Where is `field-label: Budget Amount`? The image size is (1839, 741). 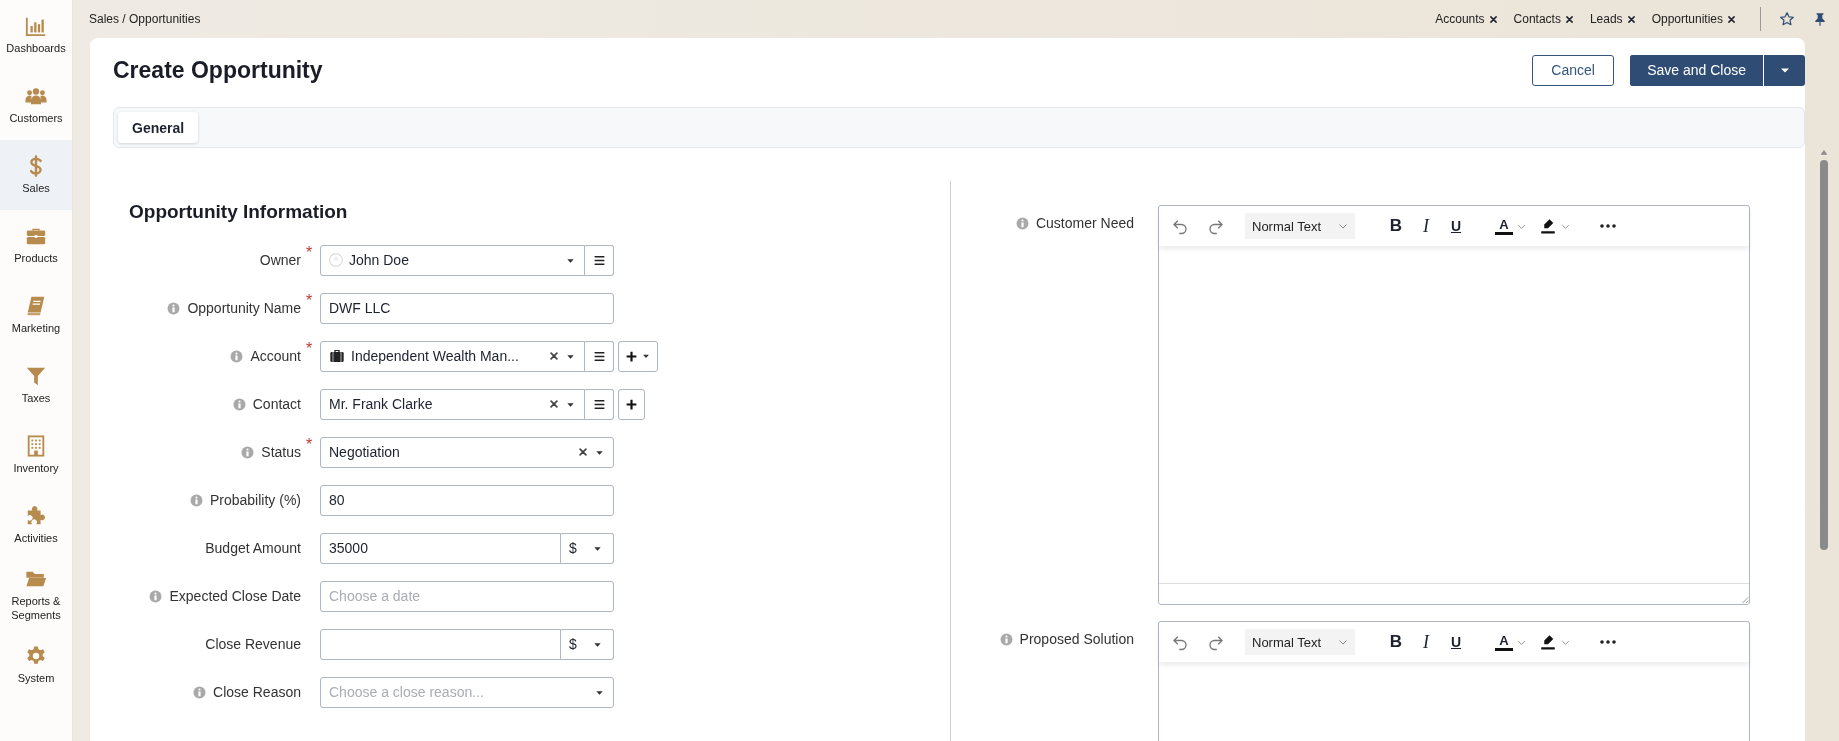
field-label: Budget Amount is located at coordinates (253, 548).